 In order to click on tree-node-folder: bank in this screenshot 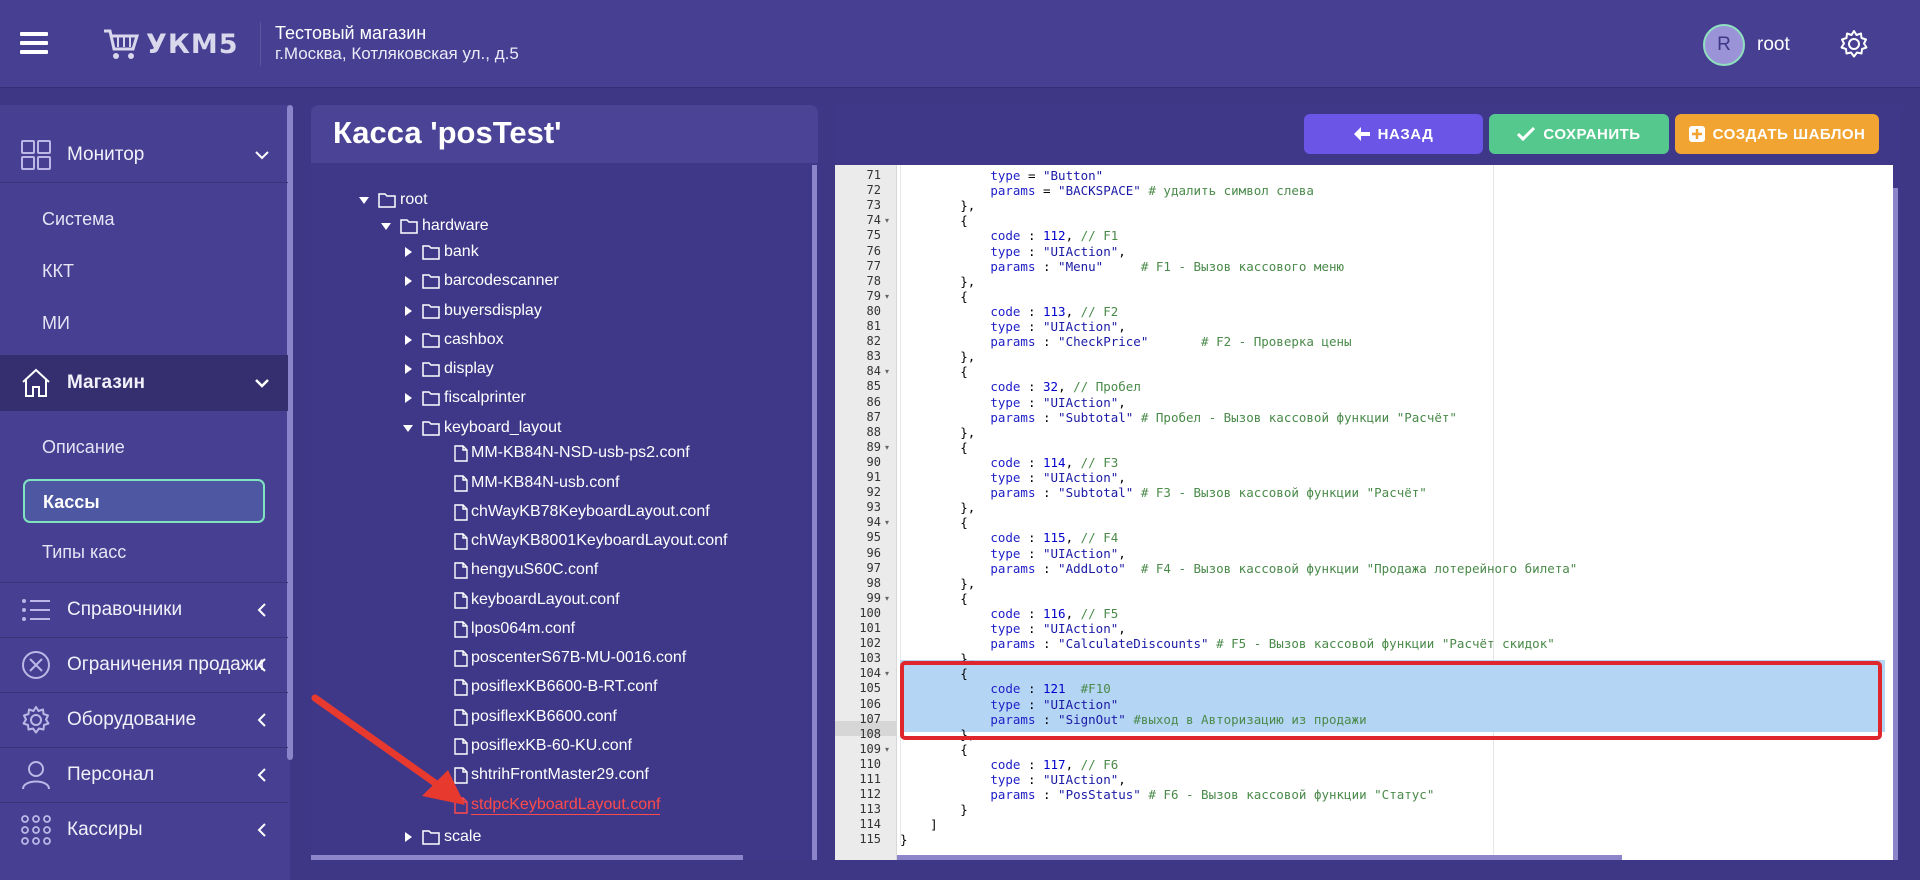, I will do `click(440, 252)`.